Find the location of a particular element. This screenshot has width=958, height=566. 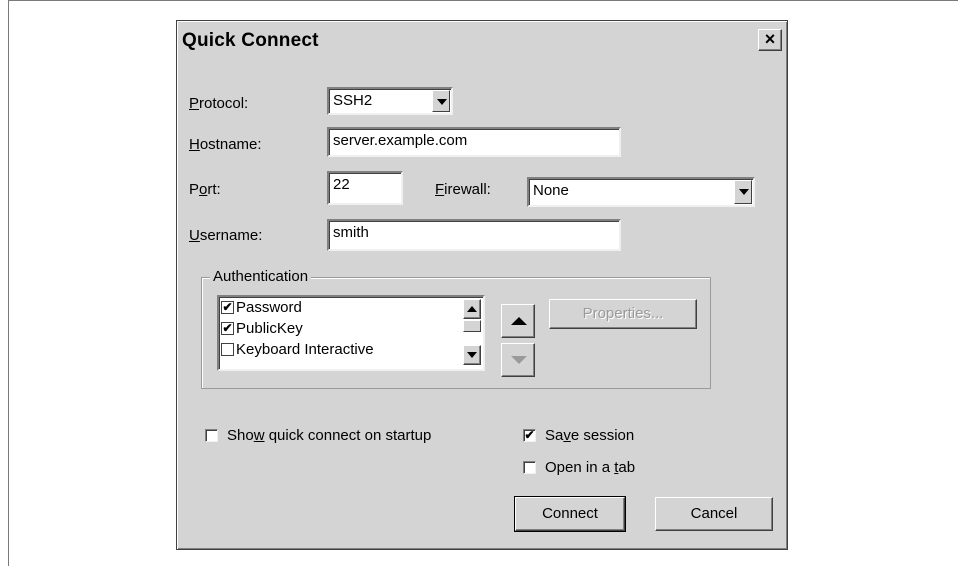

publickey-checkbox: ✔ is located at coordinates (227, 328).